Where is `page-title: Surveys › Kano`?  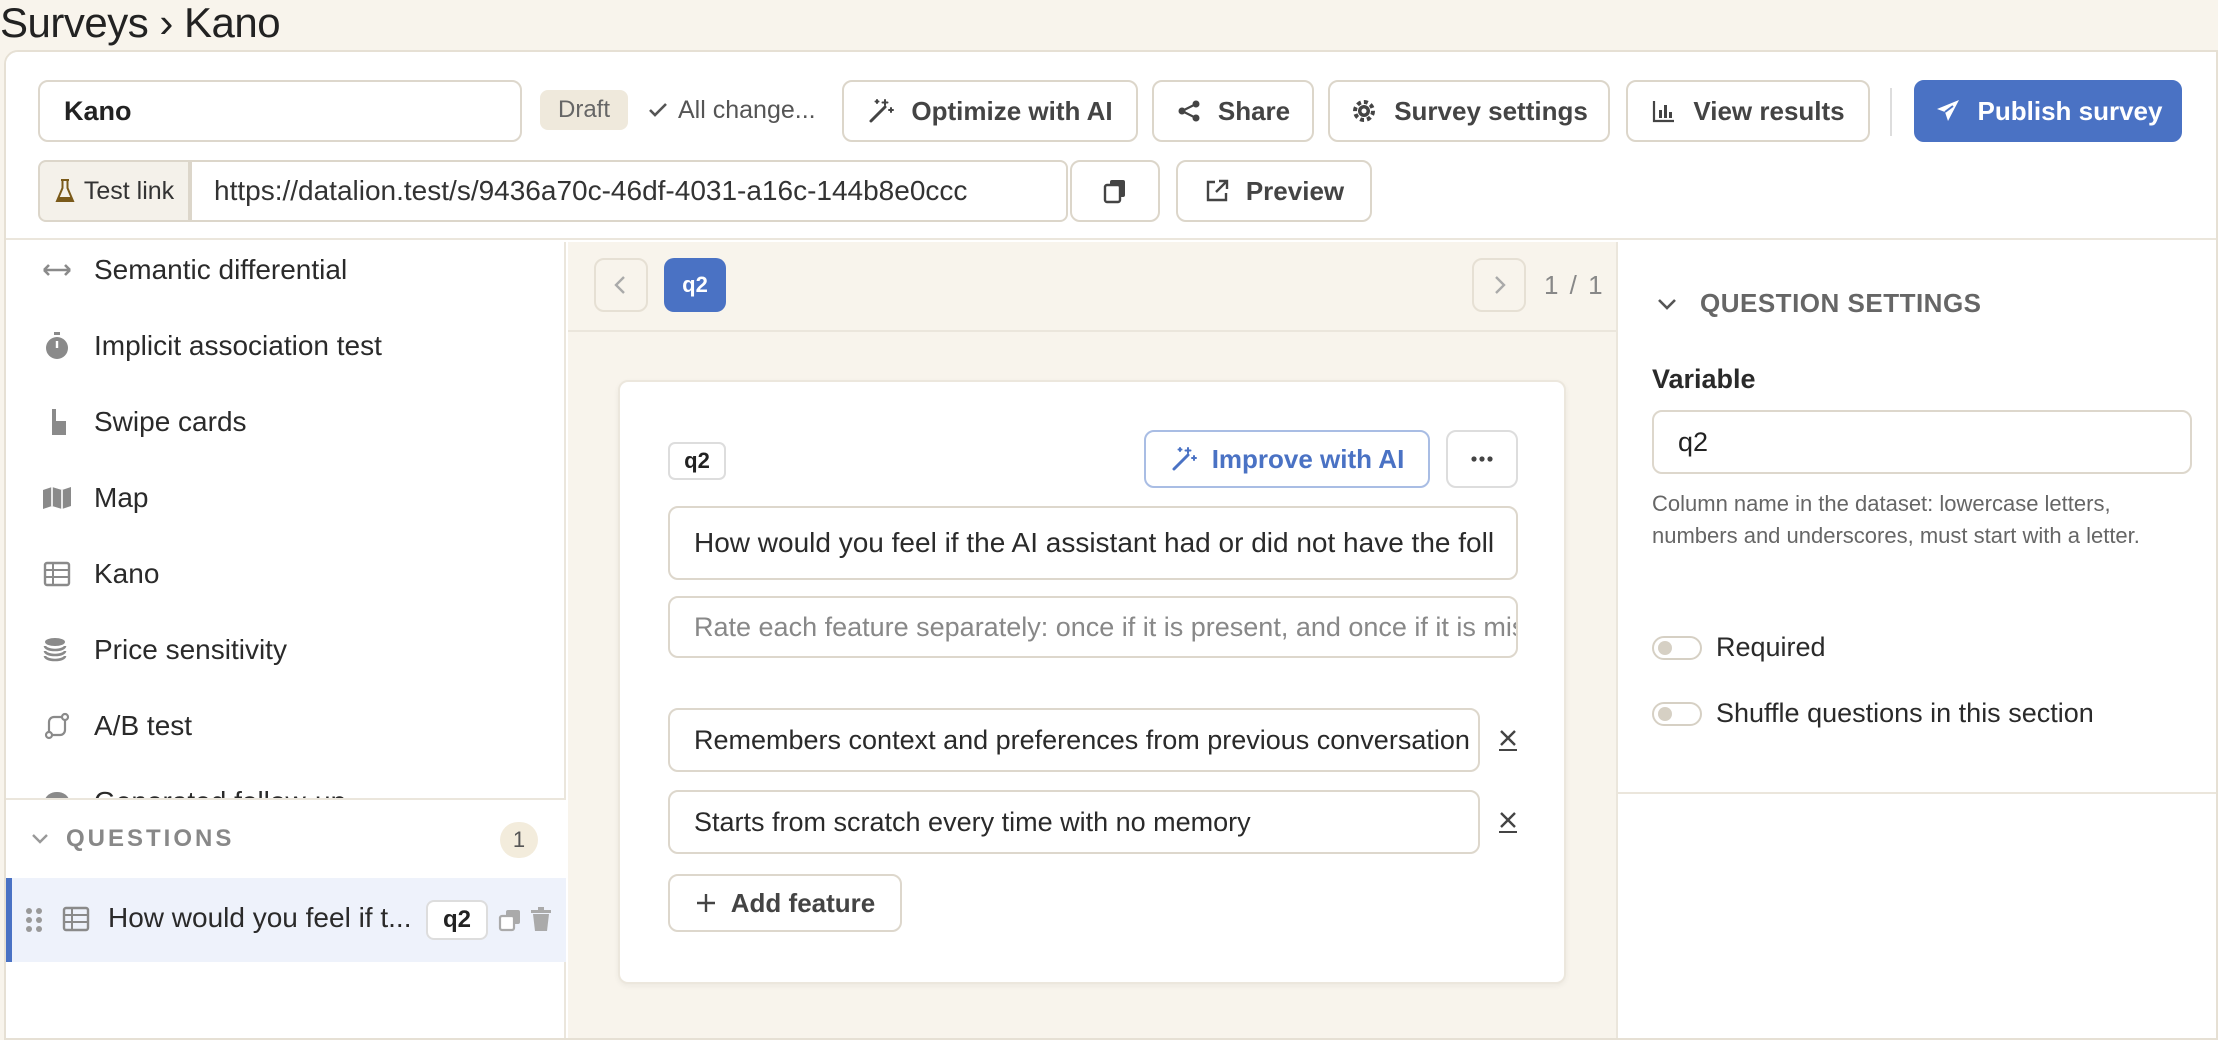
page-title: Surveys › Kano is located at coordinates (140, 23).